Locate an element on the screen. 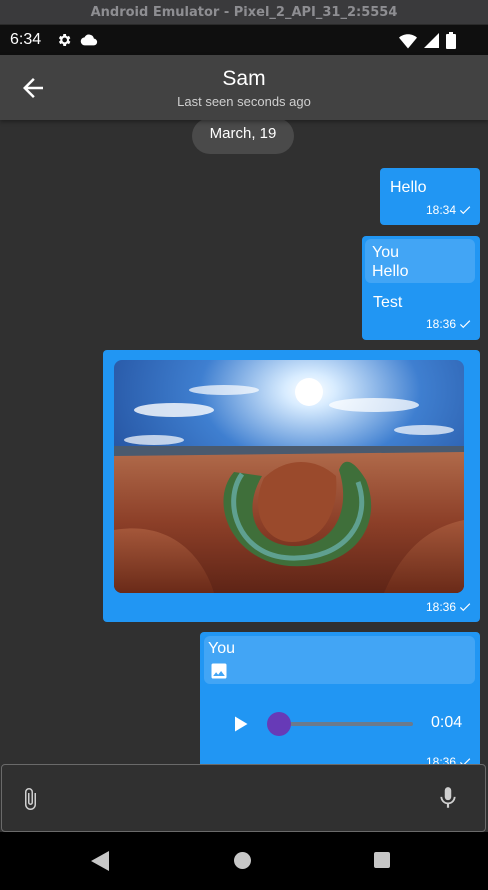 This screenshot has width=488, height=890. wifi-icon is located at coordinates (408, 43).